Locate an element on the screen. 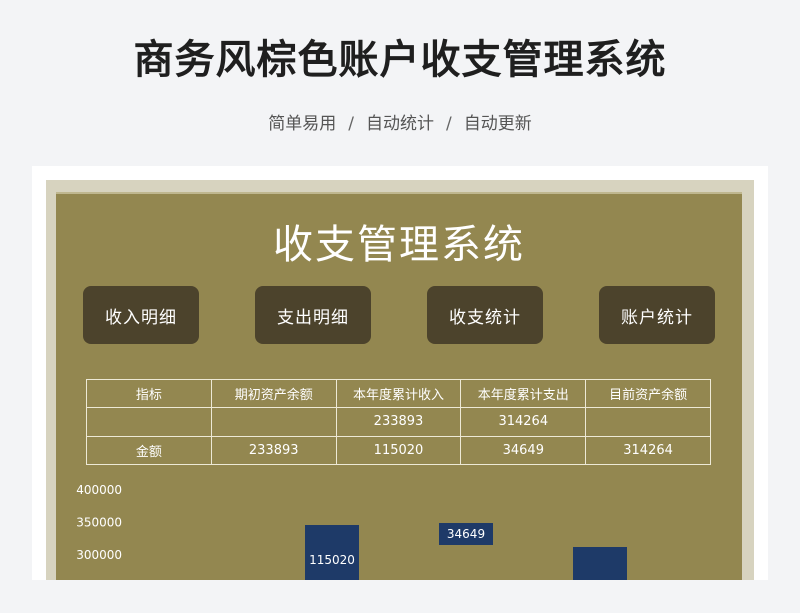  feature-subtitle: 简单易用 / 自动统计 / 自动更新 is located at coordinates (400, 124).